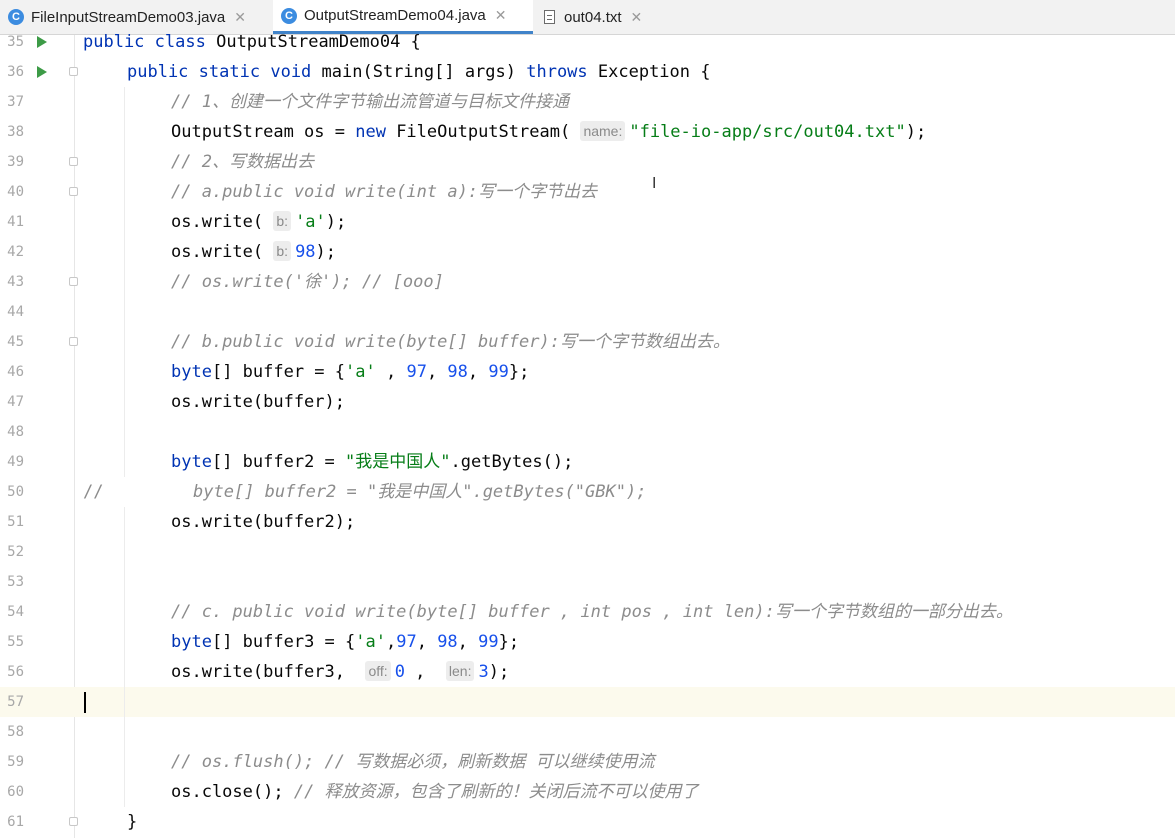 This screenshot has width=1175, height=838. I want to click on line-number: 44, so click(15, 312).